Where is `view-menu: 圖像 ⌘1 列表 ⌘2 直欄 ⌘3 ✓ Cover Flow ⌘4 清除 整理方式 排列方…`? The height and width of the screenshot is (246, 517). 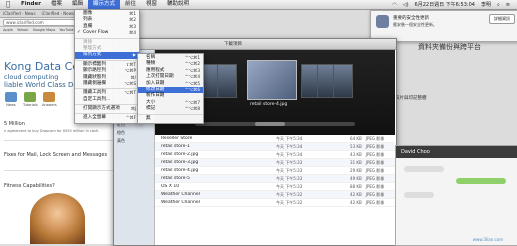
view-menu: 圖像 ⌘1 列表 ⌘2 直欄 ⌘3 ✓ Cover Flow ⌘4 清除 整理方式 排列方… is located at coordinates (107, 66).